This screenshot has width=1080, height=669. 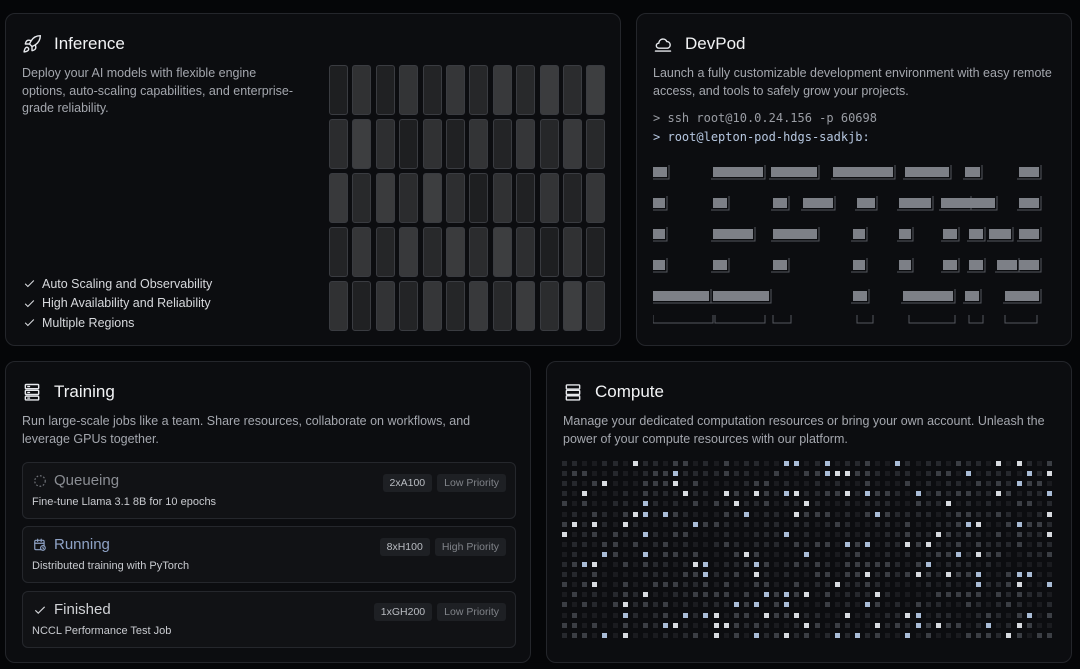 I want to click on job-tags: 2xA100 Low Priority, so click(x=444, y=483).